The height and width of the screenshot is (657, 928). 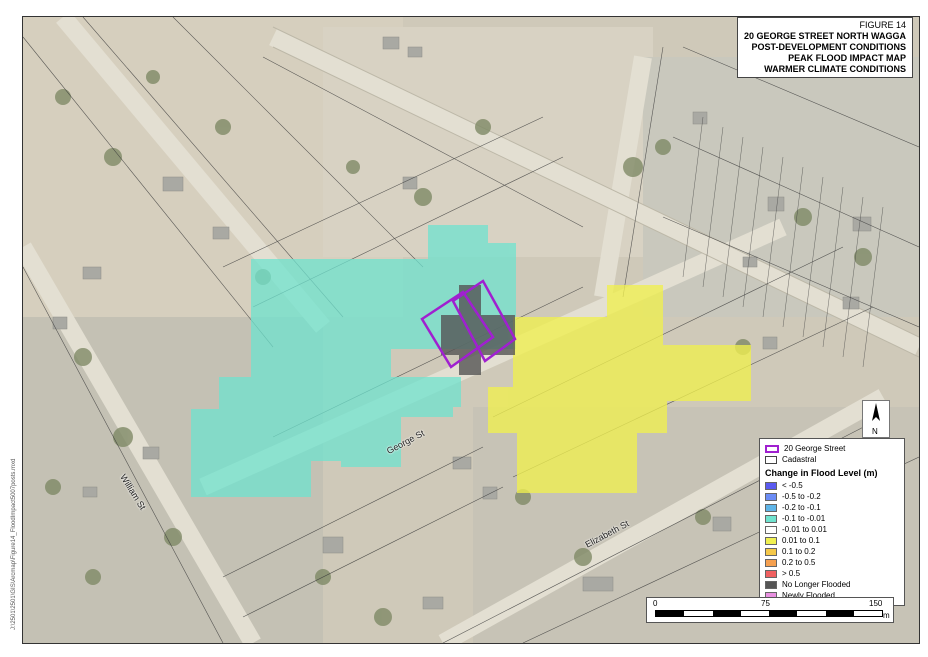 I want to click on legend-item: -0.2 to -0.1, so click(x=832, y=507).